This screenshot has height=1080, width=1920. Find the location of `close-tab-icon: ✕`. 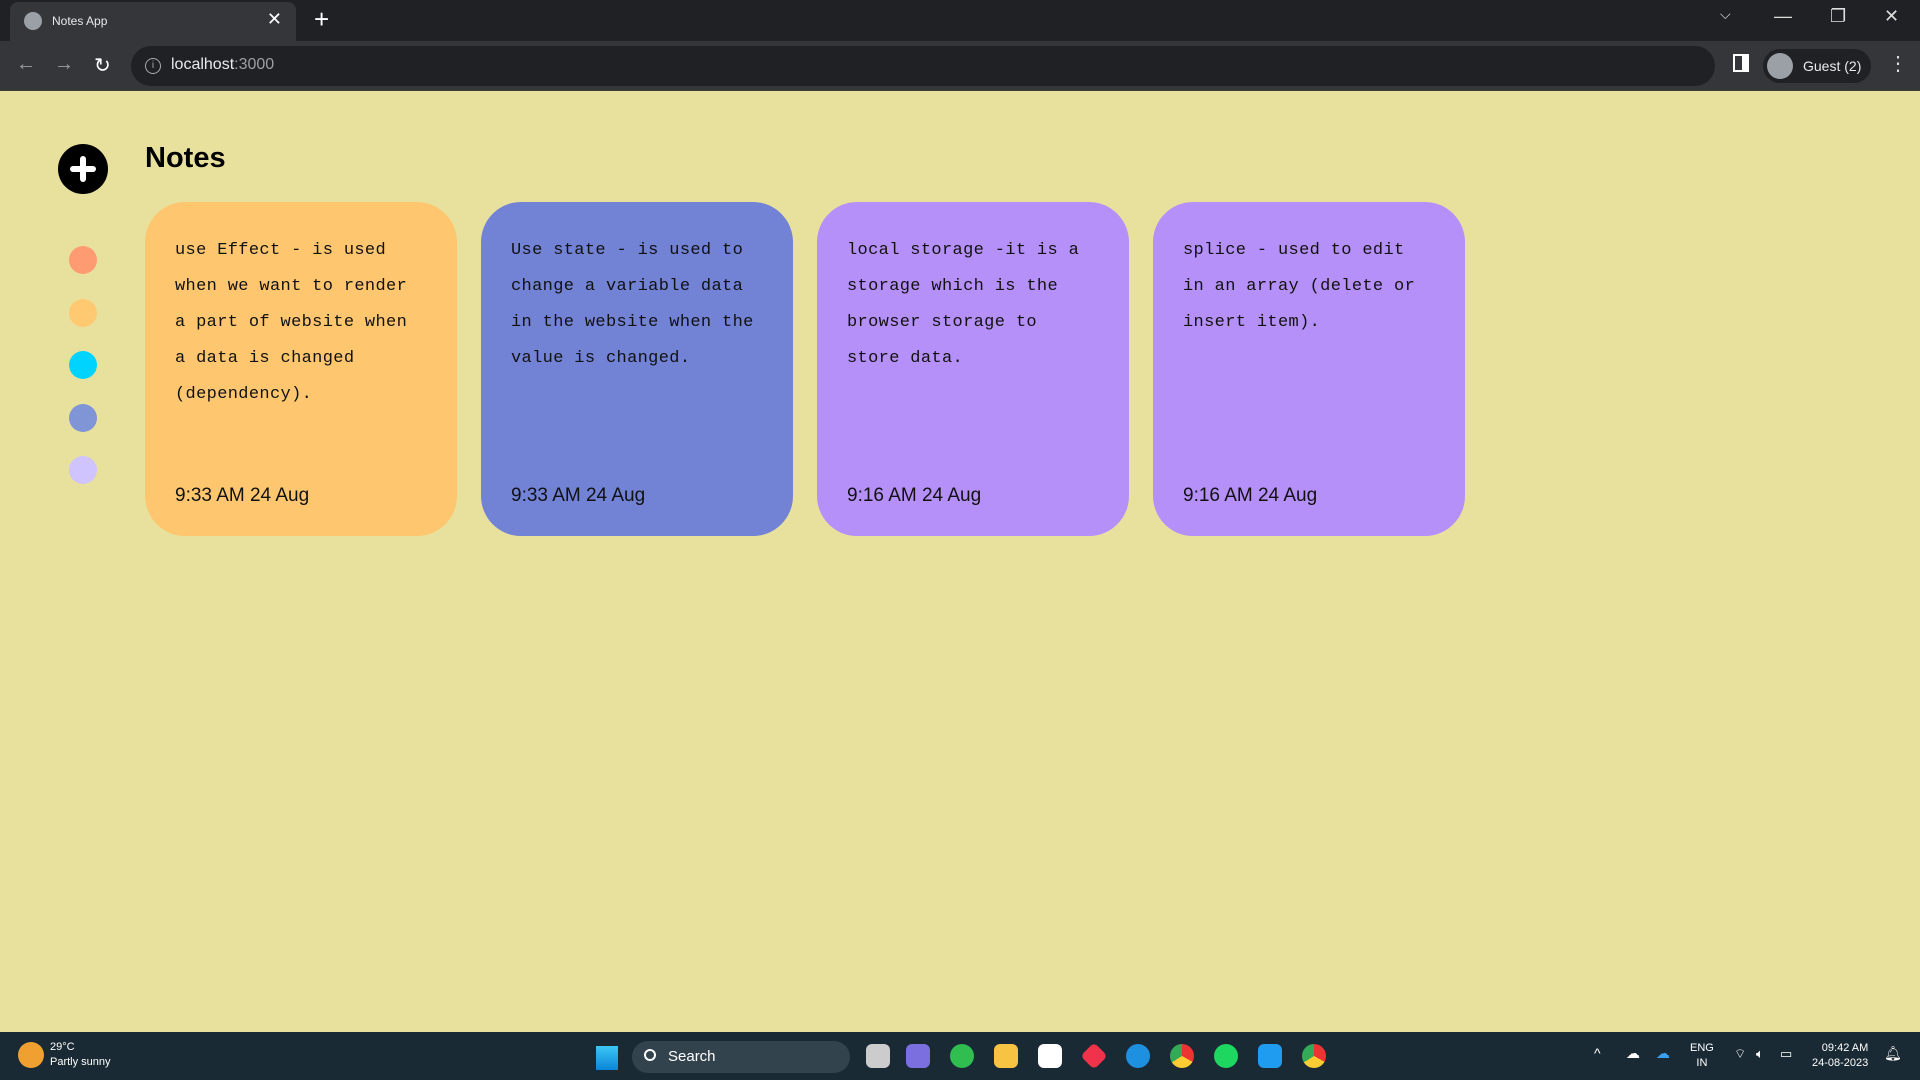

close-tab-icon: ✕ is located at coordinates (274, 19).